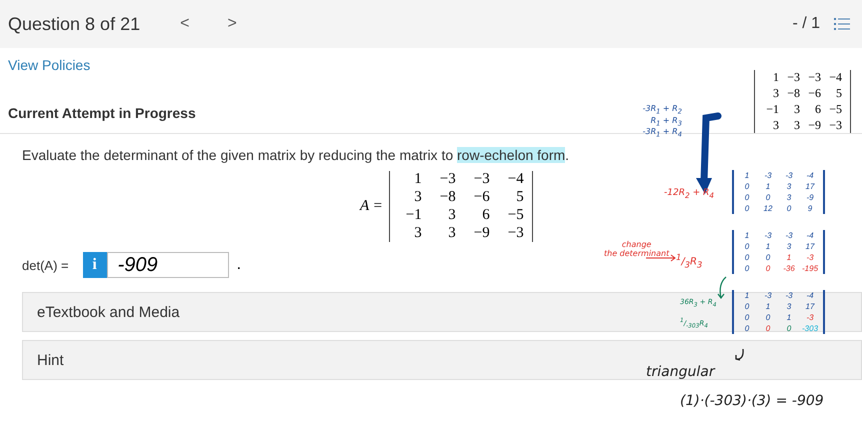  What do you see at coordinates (810, 208) in the screenshot?
I see `matrix-entry: 9` at bounding box center [810, 208].